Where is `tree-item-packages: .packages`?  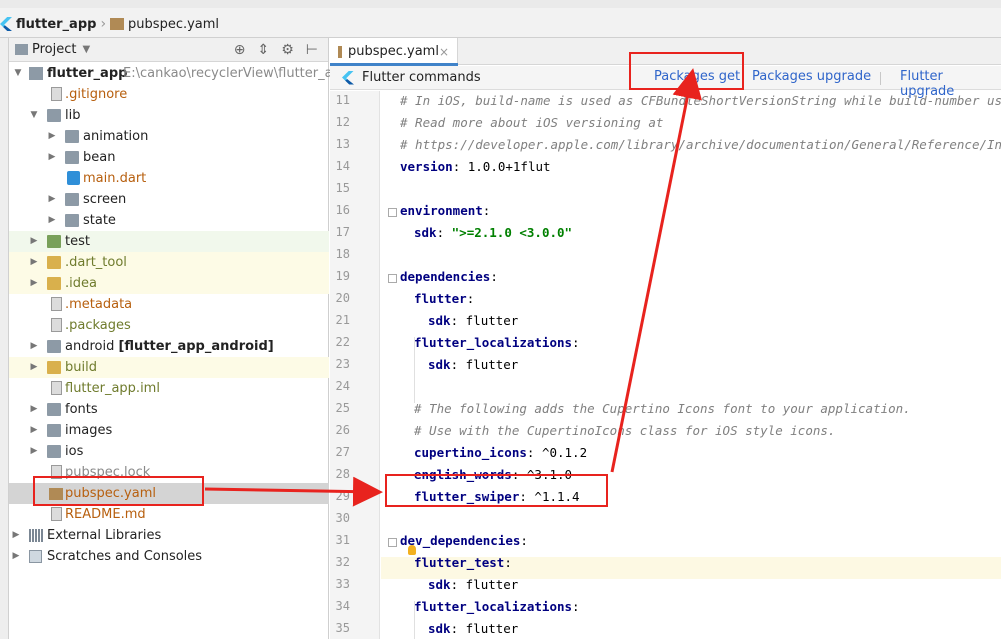
tree-item-packages: .packages is located at coordinates (169, 325).